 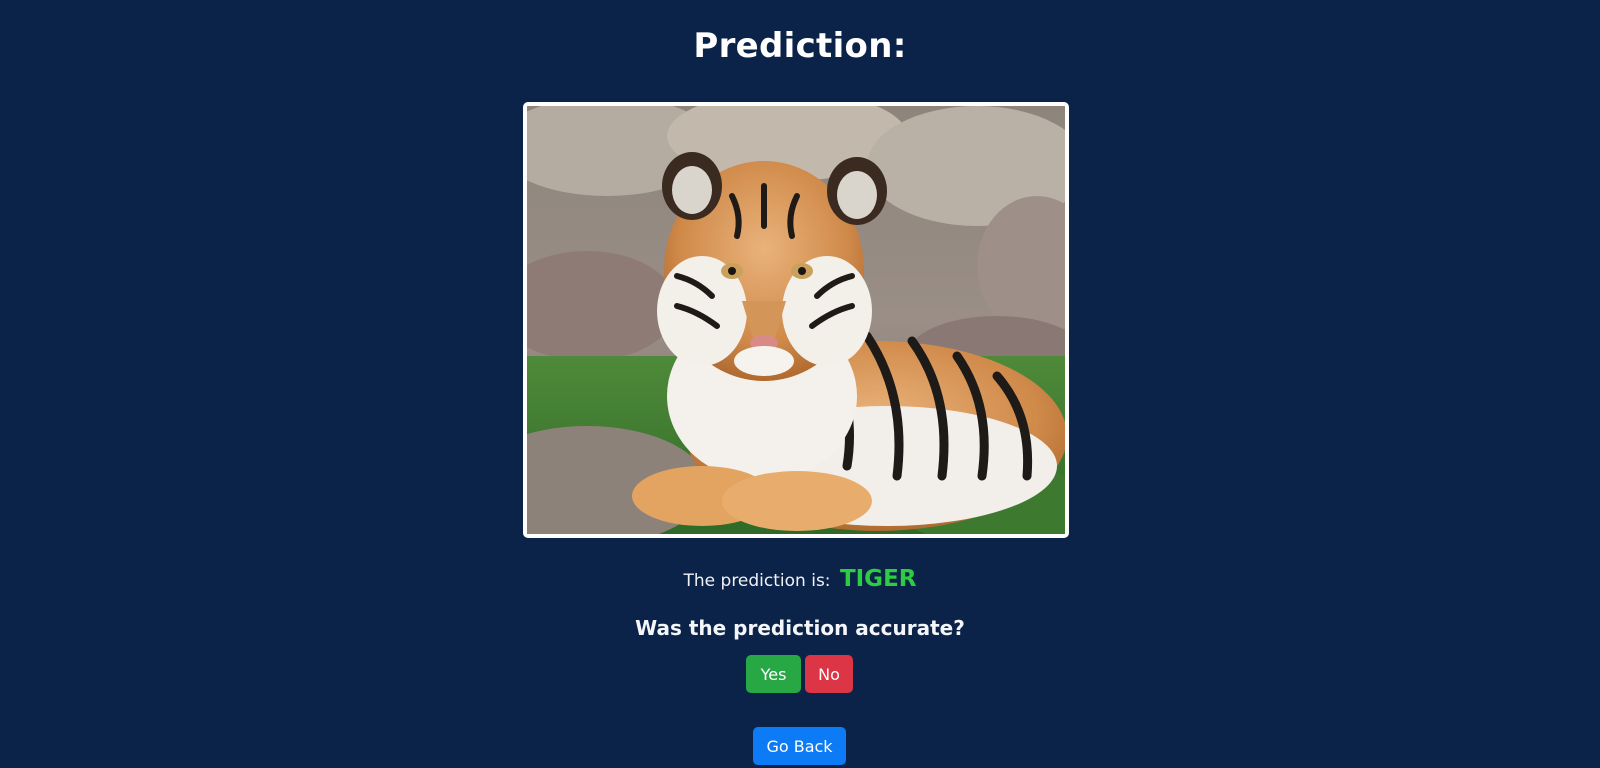 I want to click on prediction-result: The prediction is: TIGER, so click(x=800, y=579).